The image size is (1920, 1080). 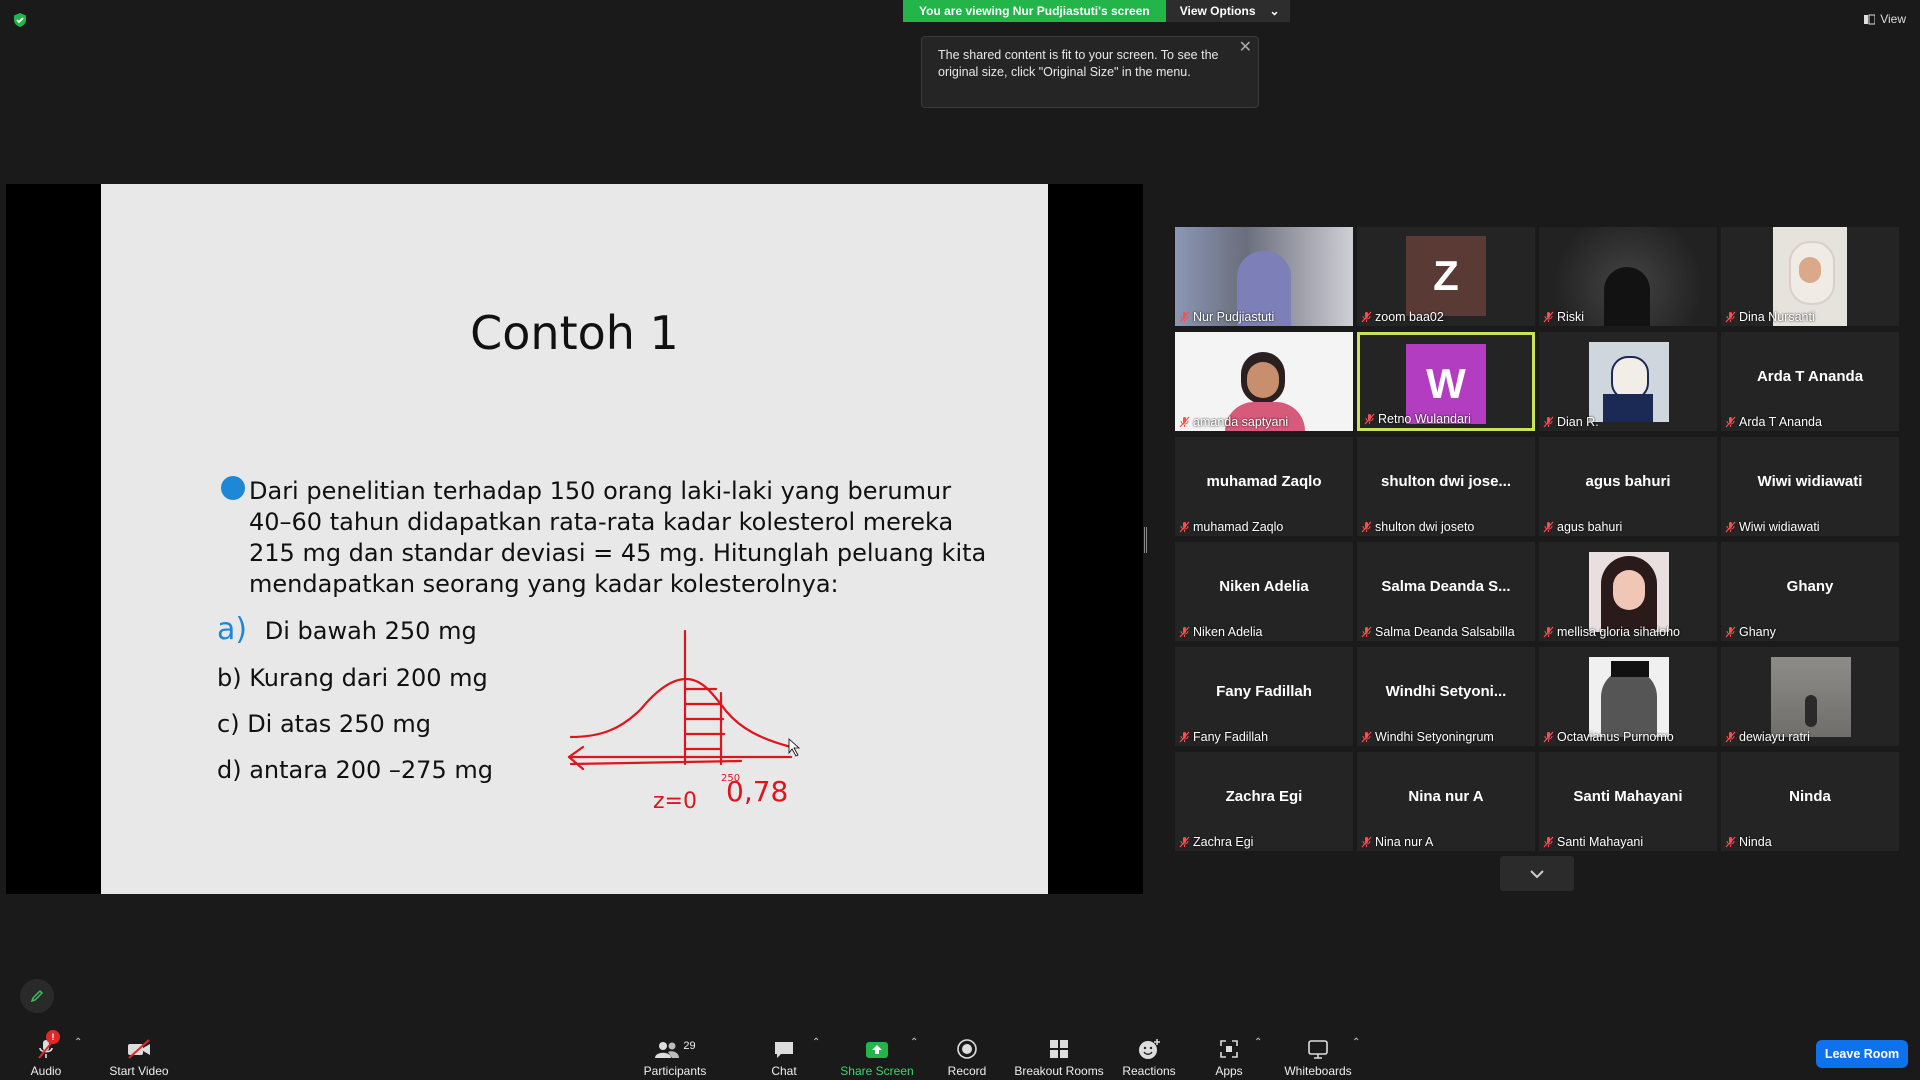 What do you see at coordinates (1397, 842) in the screenshot?
I see `participant-name-label: Nina nur A` at bounding box center [1397, 842].